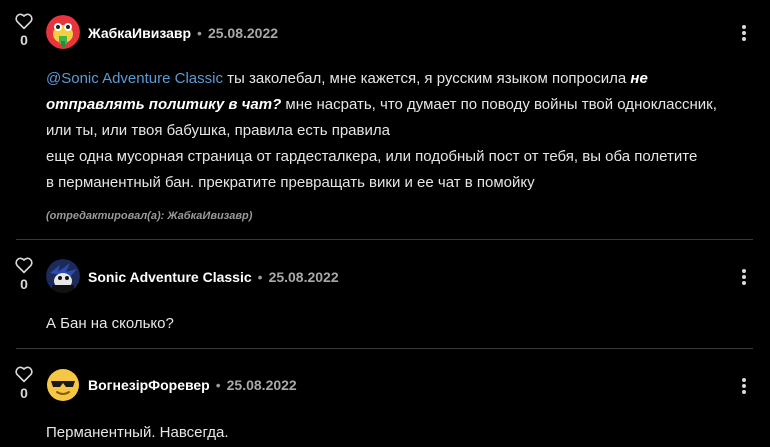 The height and width of the screenshot is (447, 770). Describe the element at coordinates (139, 33) in the screenshot. I see `author-name: ЖабкаИвизавр` at that location.